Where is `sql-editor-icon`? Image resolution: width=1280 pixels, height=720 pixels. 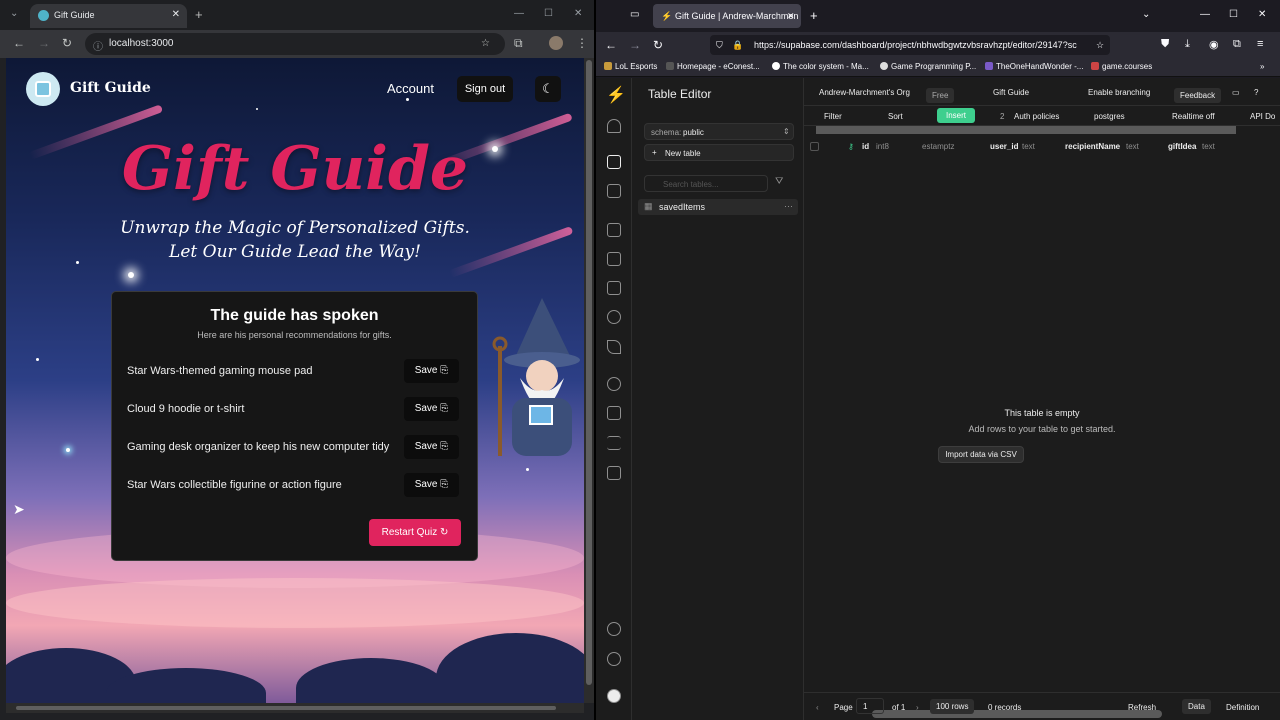 sql-editor-icon is located at coordinates (614, 191).